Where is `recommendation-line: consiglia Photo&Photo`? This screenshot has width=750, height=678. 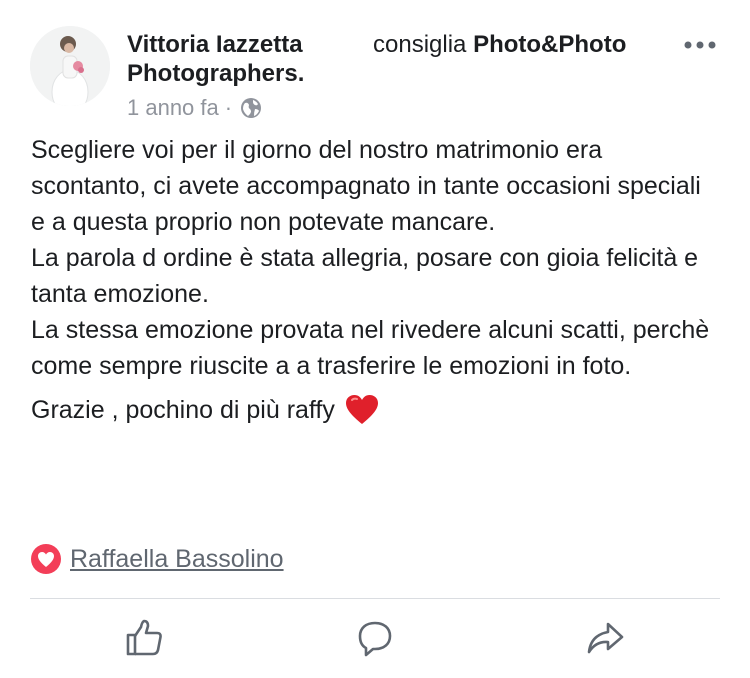 recommendation-line: consiglia Photo&Photo is located at coordinates (499, 44).